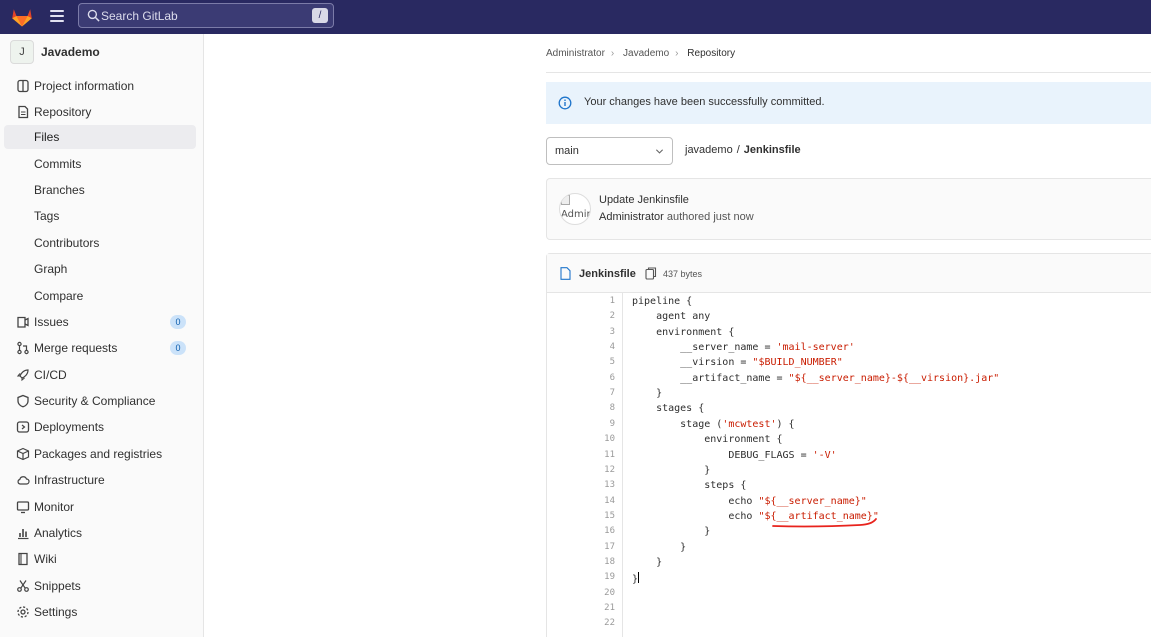 The height and width of the screenshot is (637, 1151). I want to click on sidebar-item-label: Branches, so click(59, 190).